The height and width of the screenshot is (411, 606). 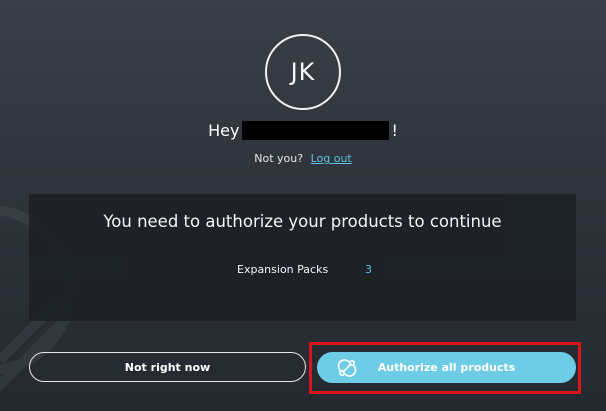 I want to click on avatar: JK, so click(x=303, y=72).